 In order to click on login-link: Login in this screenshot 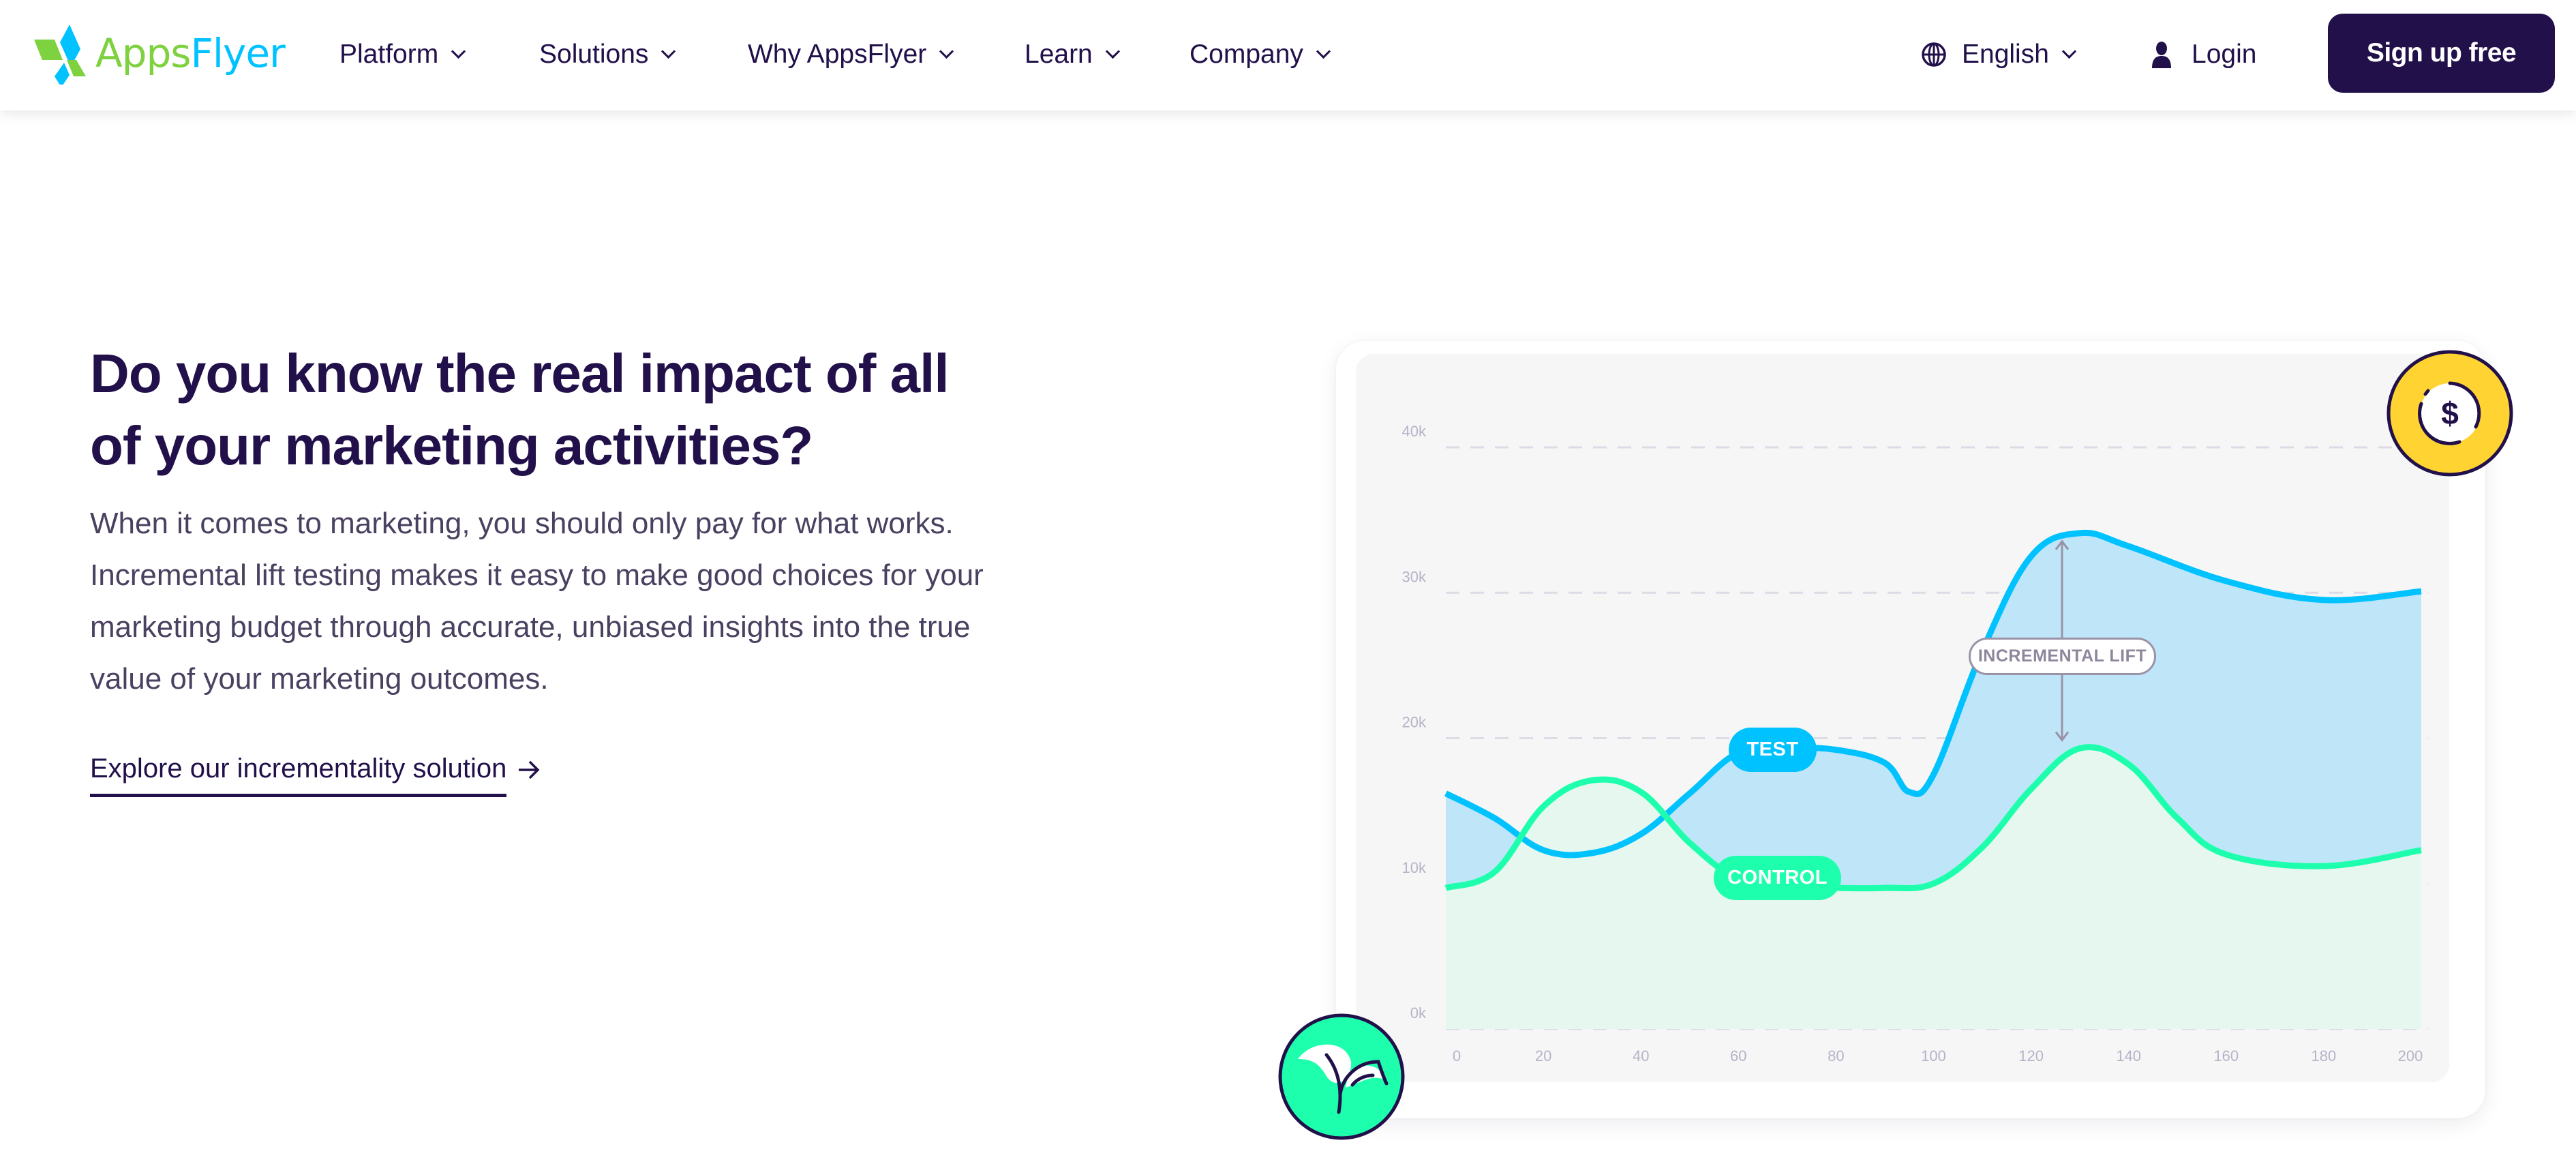, I will do `click(2203, 55)`.